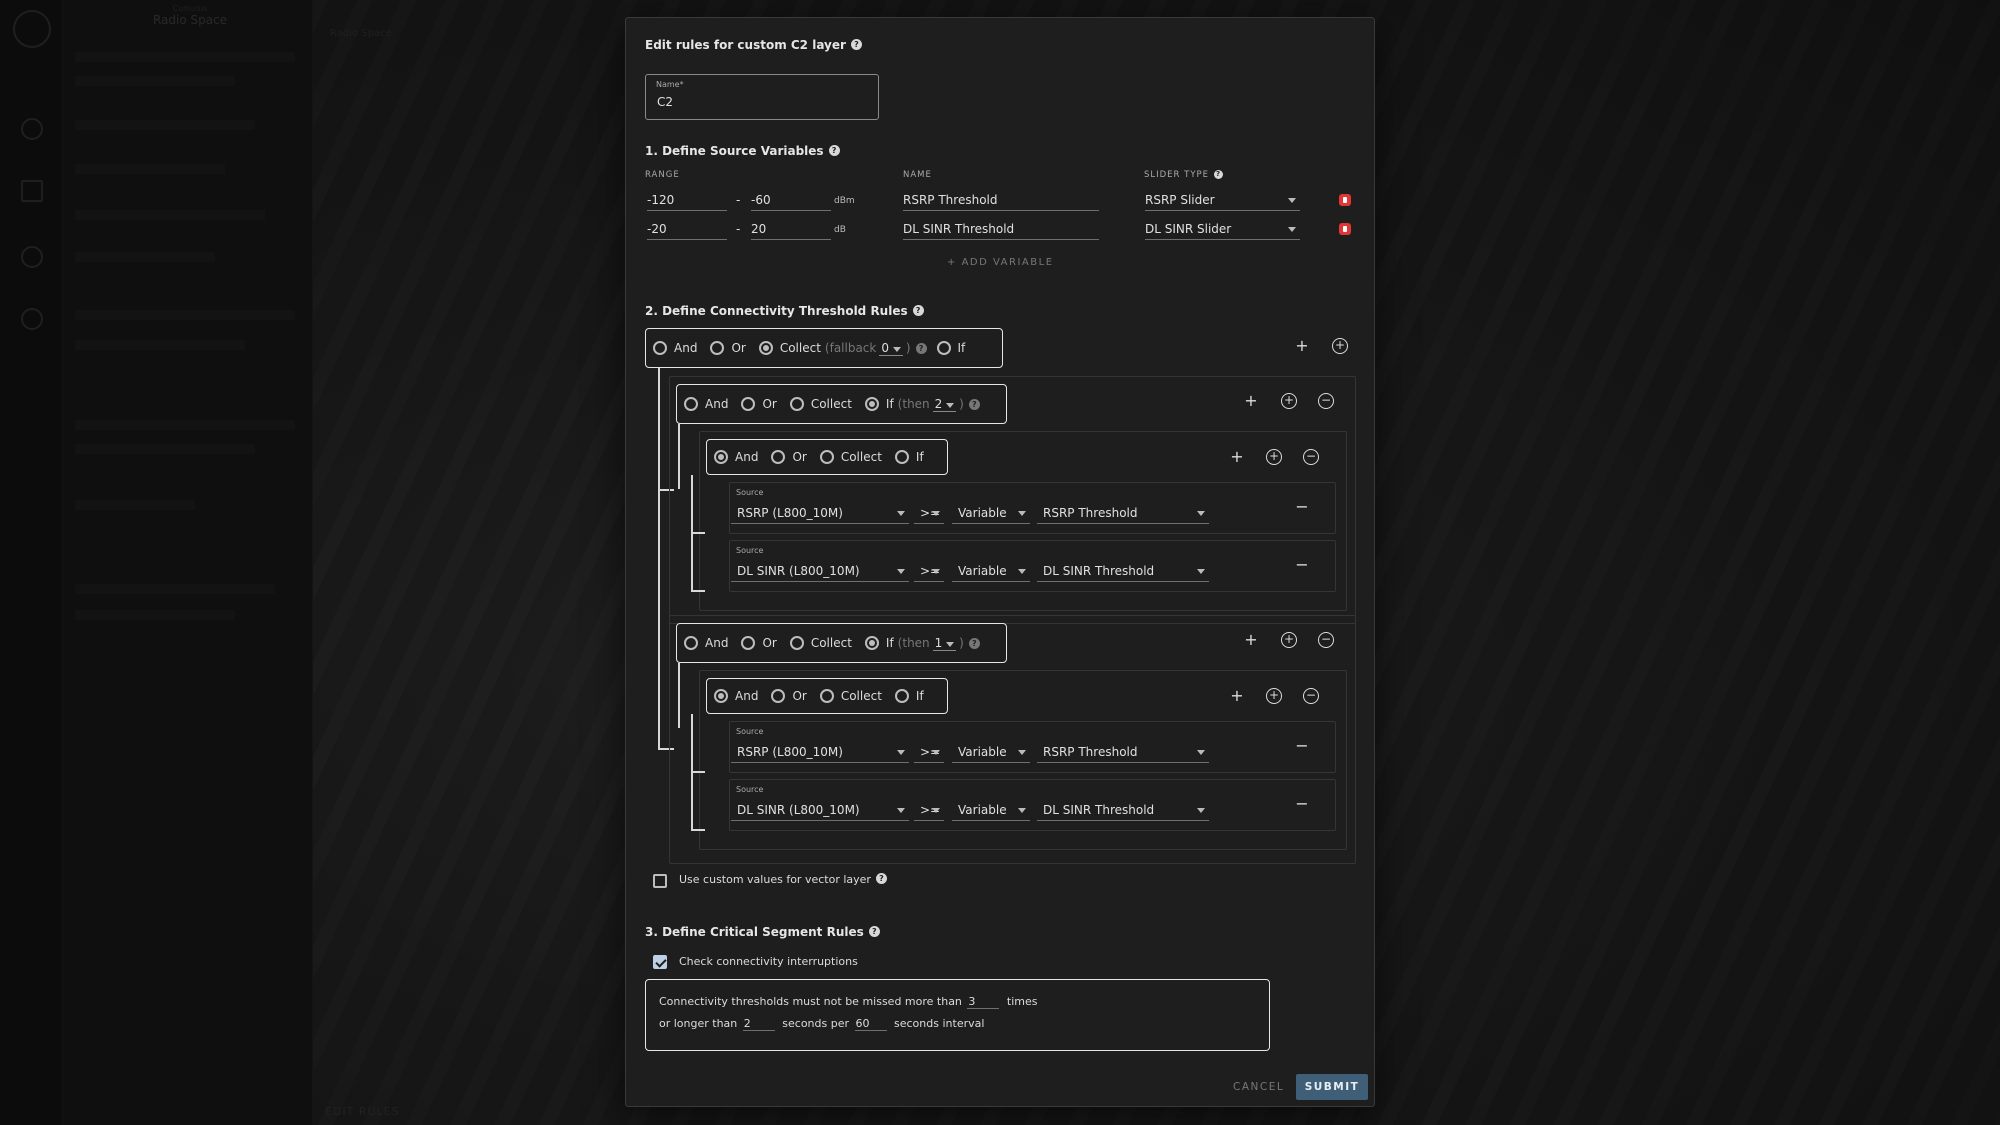 The image size is (2000, 1125). Describe the element at coordinates (944, 643) in the screenshot. I see `then-select: 1` at that location.